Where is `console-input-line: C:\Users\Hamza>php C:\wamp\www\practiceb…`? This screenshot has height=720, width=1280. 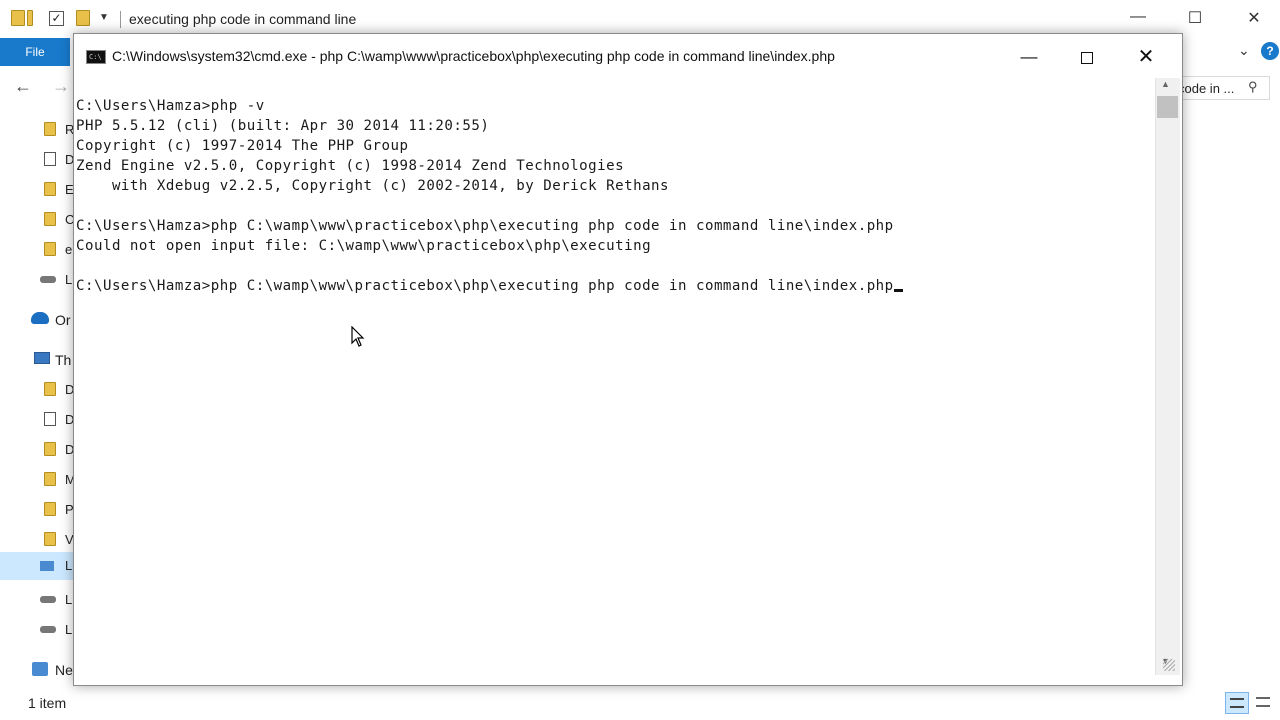 console-input-line: C:\Users\Hamza>php C:\wamp\www\practiceb… is located at coordinates (489, 286).